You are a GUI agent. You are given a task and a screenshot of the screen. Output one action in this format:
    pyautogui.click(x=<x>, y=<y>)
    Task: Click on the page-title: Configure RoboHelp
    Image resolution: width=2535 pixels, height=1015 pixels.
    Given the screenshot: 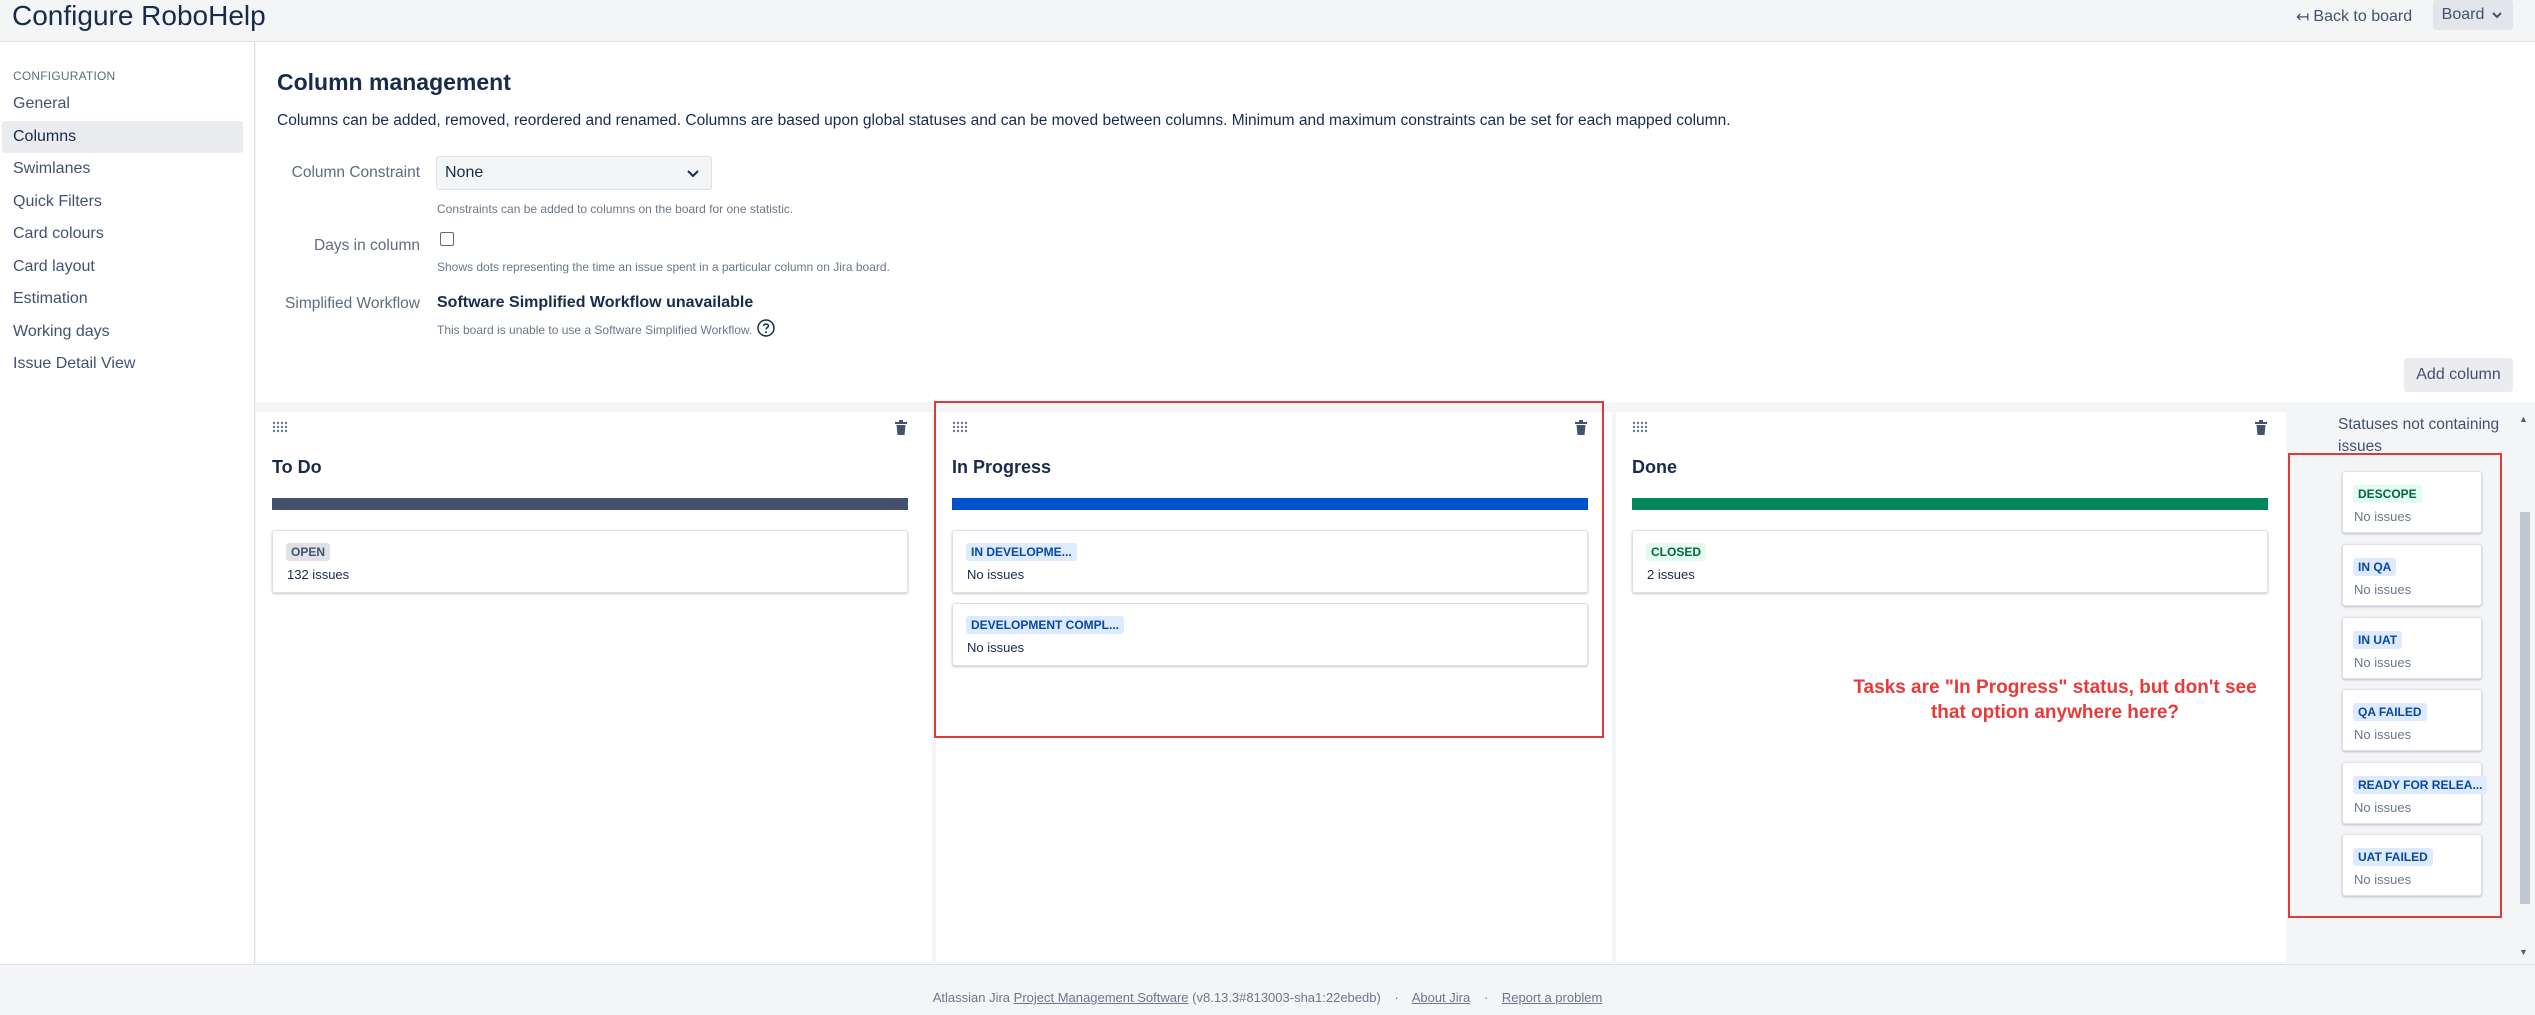 What is the action you would take?
    pyautogui.click(x=139, y=15)
    